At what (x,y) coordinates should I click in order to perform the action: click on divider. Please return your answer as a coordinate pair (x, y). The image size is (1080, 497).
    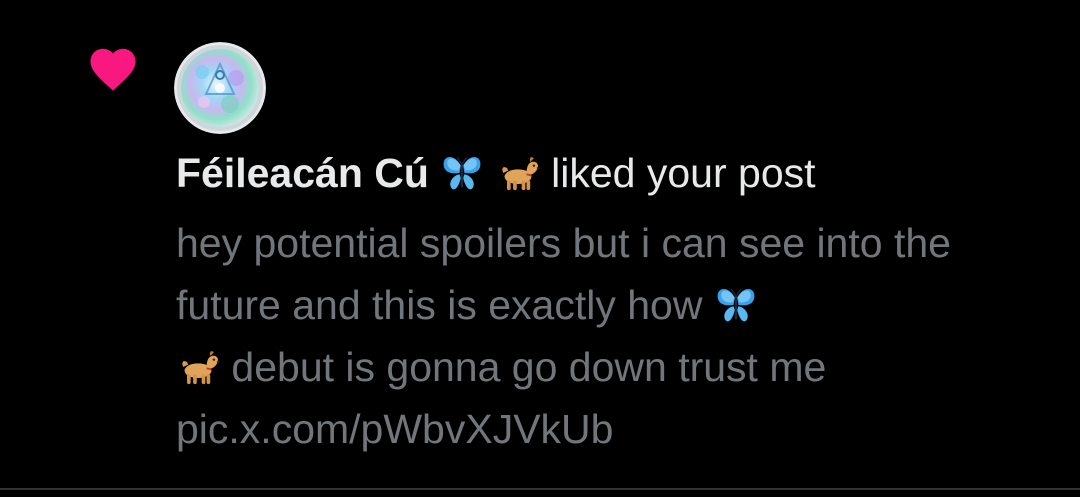
    Looking at the image, I should click on (540, 489).